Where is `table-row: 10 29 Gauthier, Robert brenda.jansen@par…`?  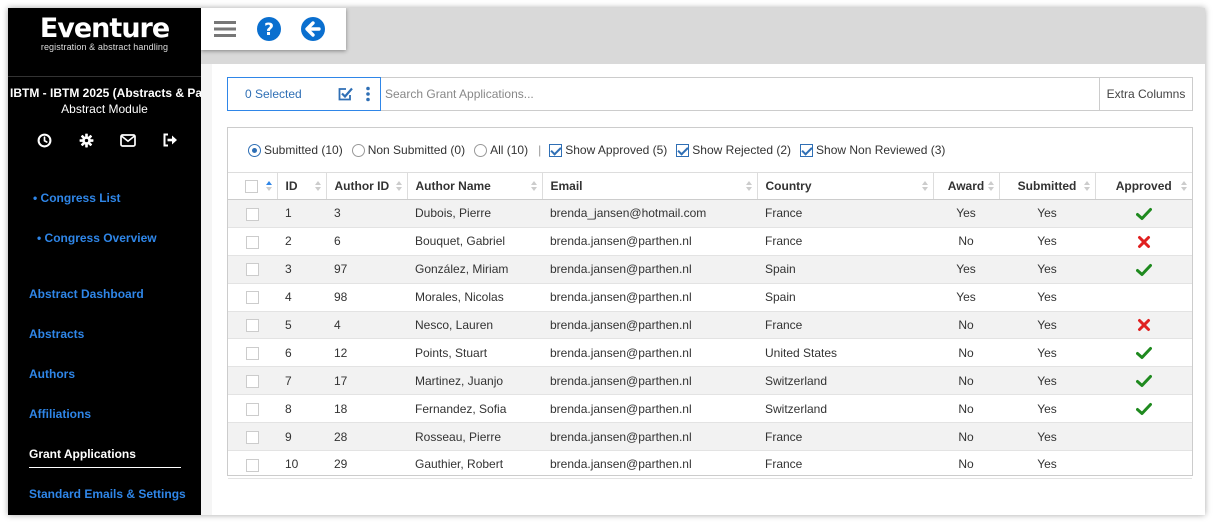
table-row: 10 29 Gauthier, Robert brenda.jansen@par… is located at coordinates (710, 464).